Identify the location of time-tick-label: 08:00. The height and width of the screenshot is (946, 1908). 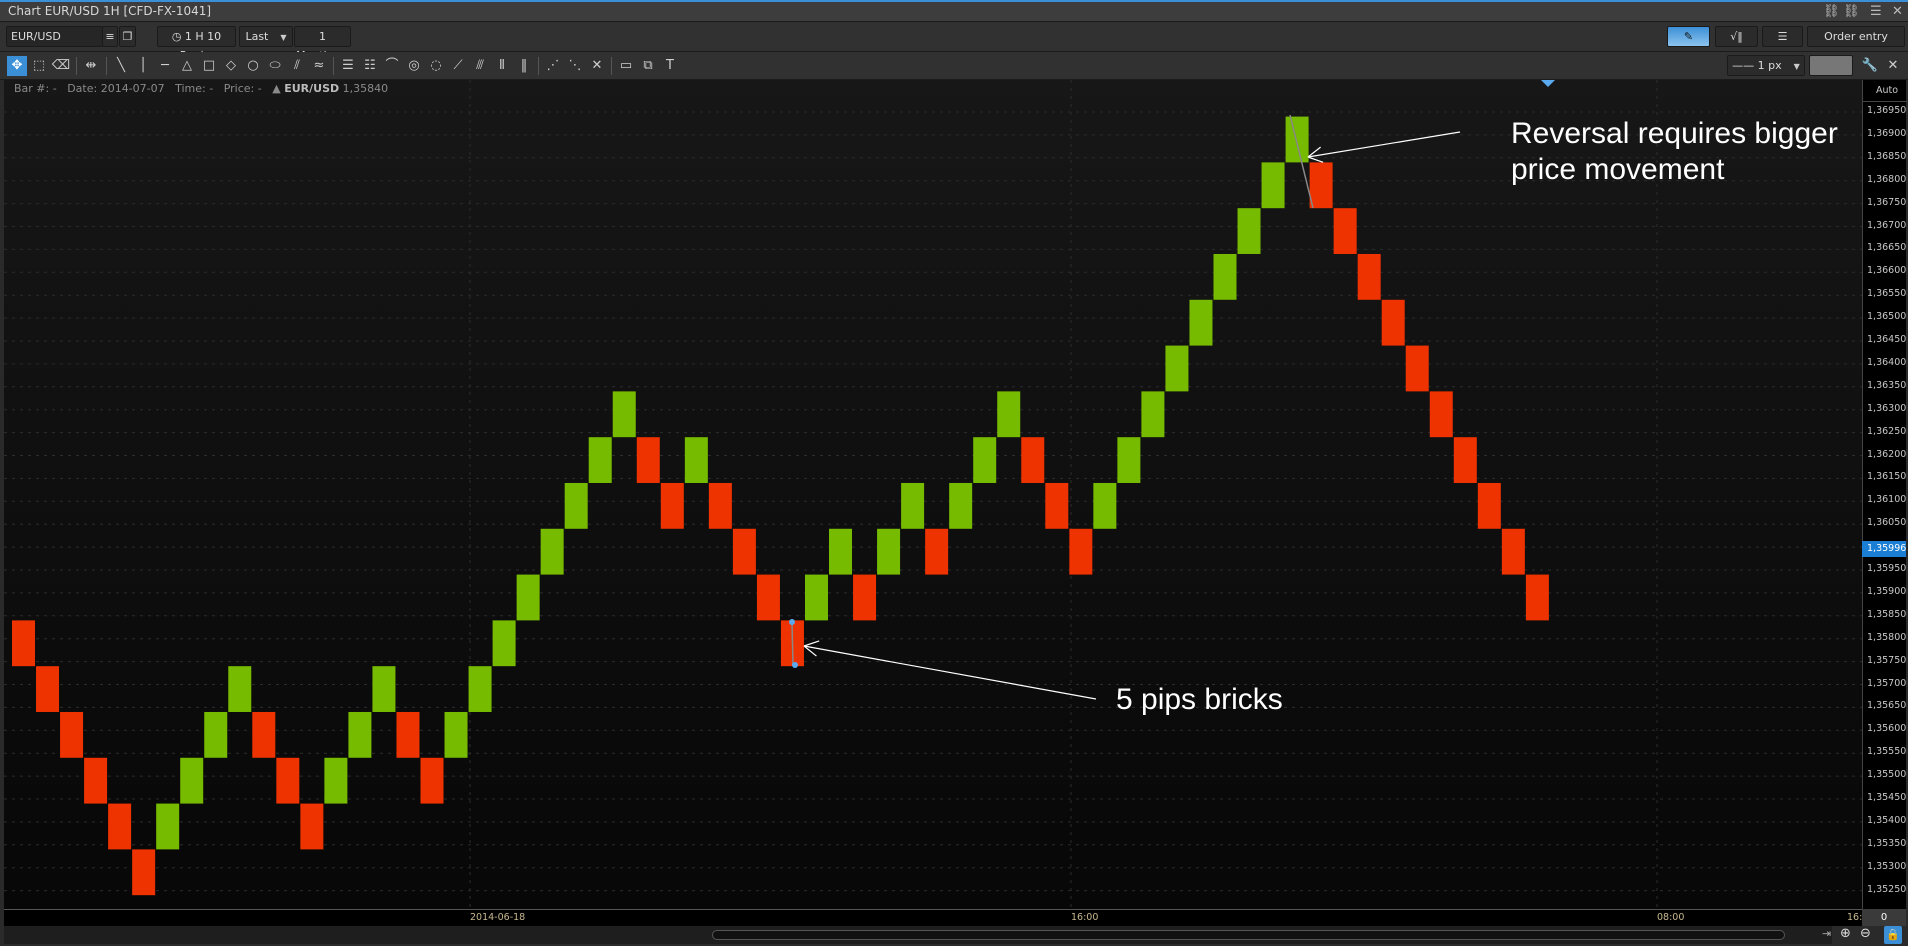
(1671, 917).